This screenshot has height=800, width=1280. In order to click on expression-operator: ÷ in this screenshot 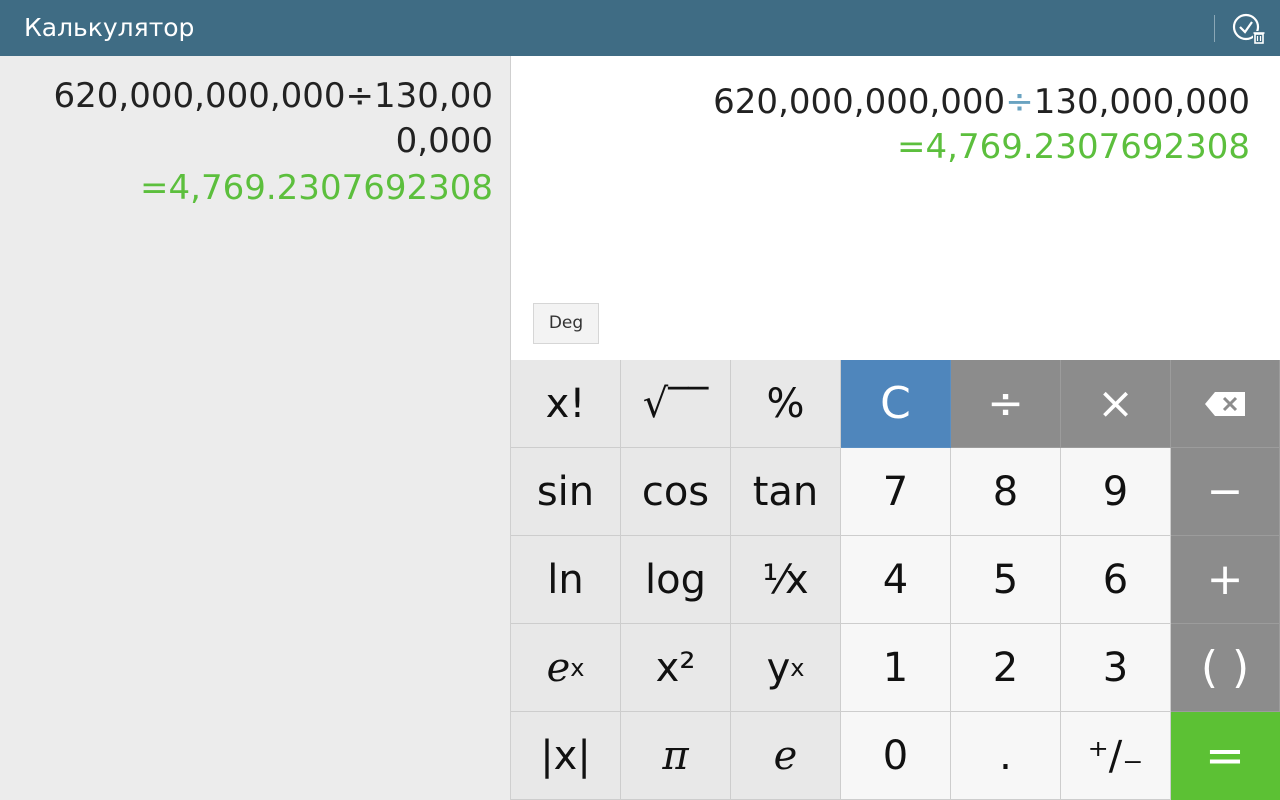, I will do `click(1019, 102)`.